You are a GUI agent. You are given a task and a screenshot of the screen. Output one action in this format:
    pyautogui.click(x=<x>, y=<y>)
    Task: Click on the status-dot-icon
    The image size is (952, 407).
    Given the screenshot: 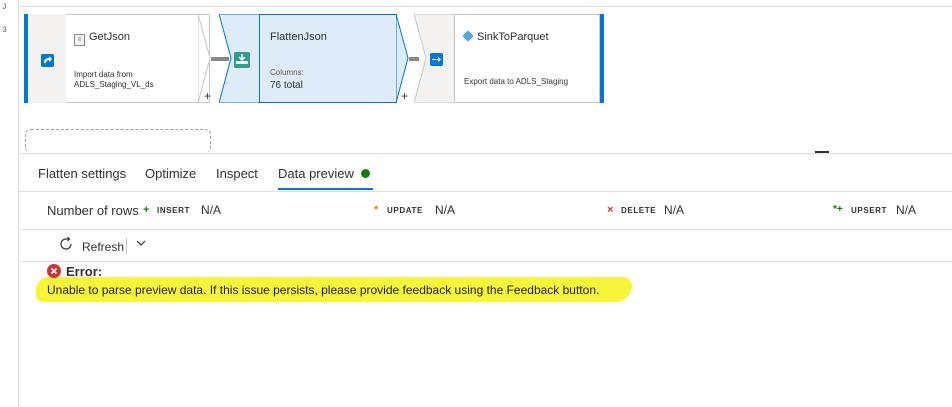 What is the action you would take?
    pyautogui.click(x=365, y=173)
    